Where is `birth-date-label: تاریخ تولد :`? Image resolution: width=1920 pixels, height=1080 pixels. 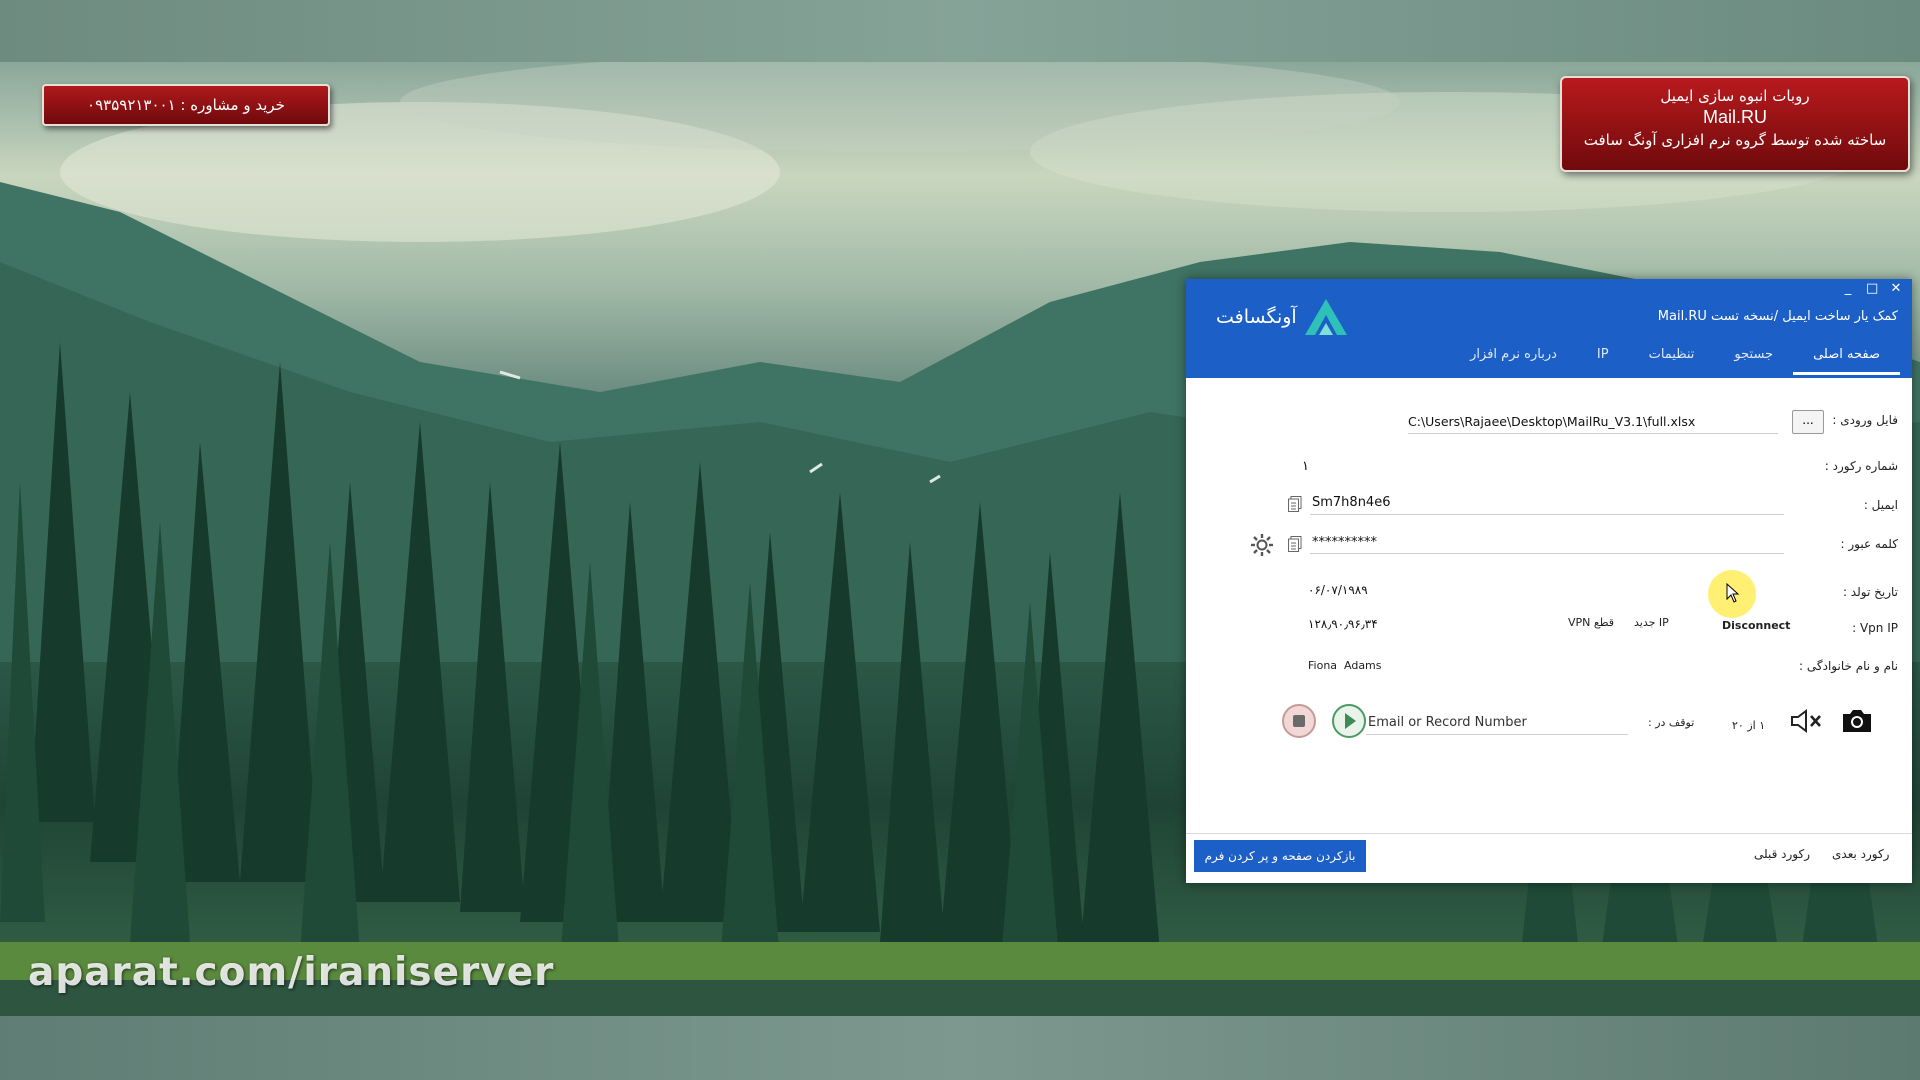
birth-date-label: تاریخ تولد : is located at coordinates (1870, 592).